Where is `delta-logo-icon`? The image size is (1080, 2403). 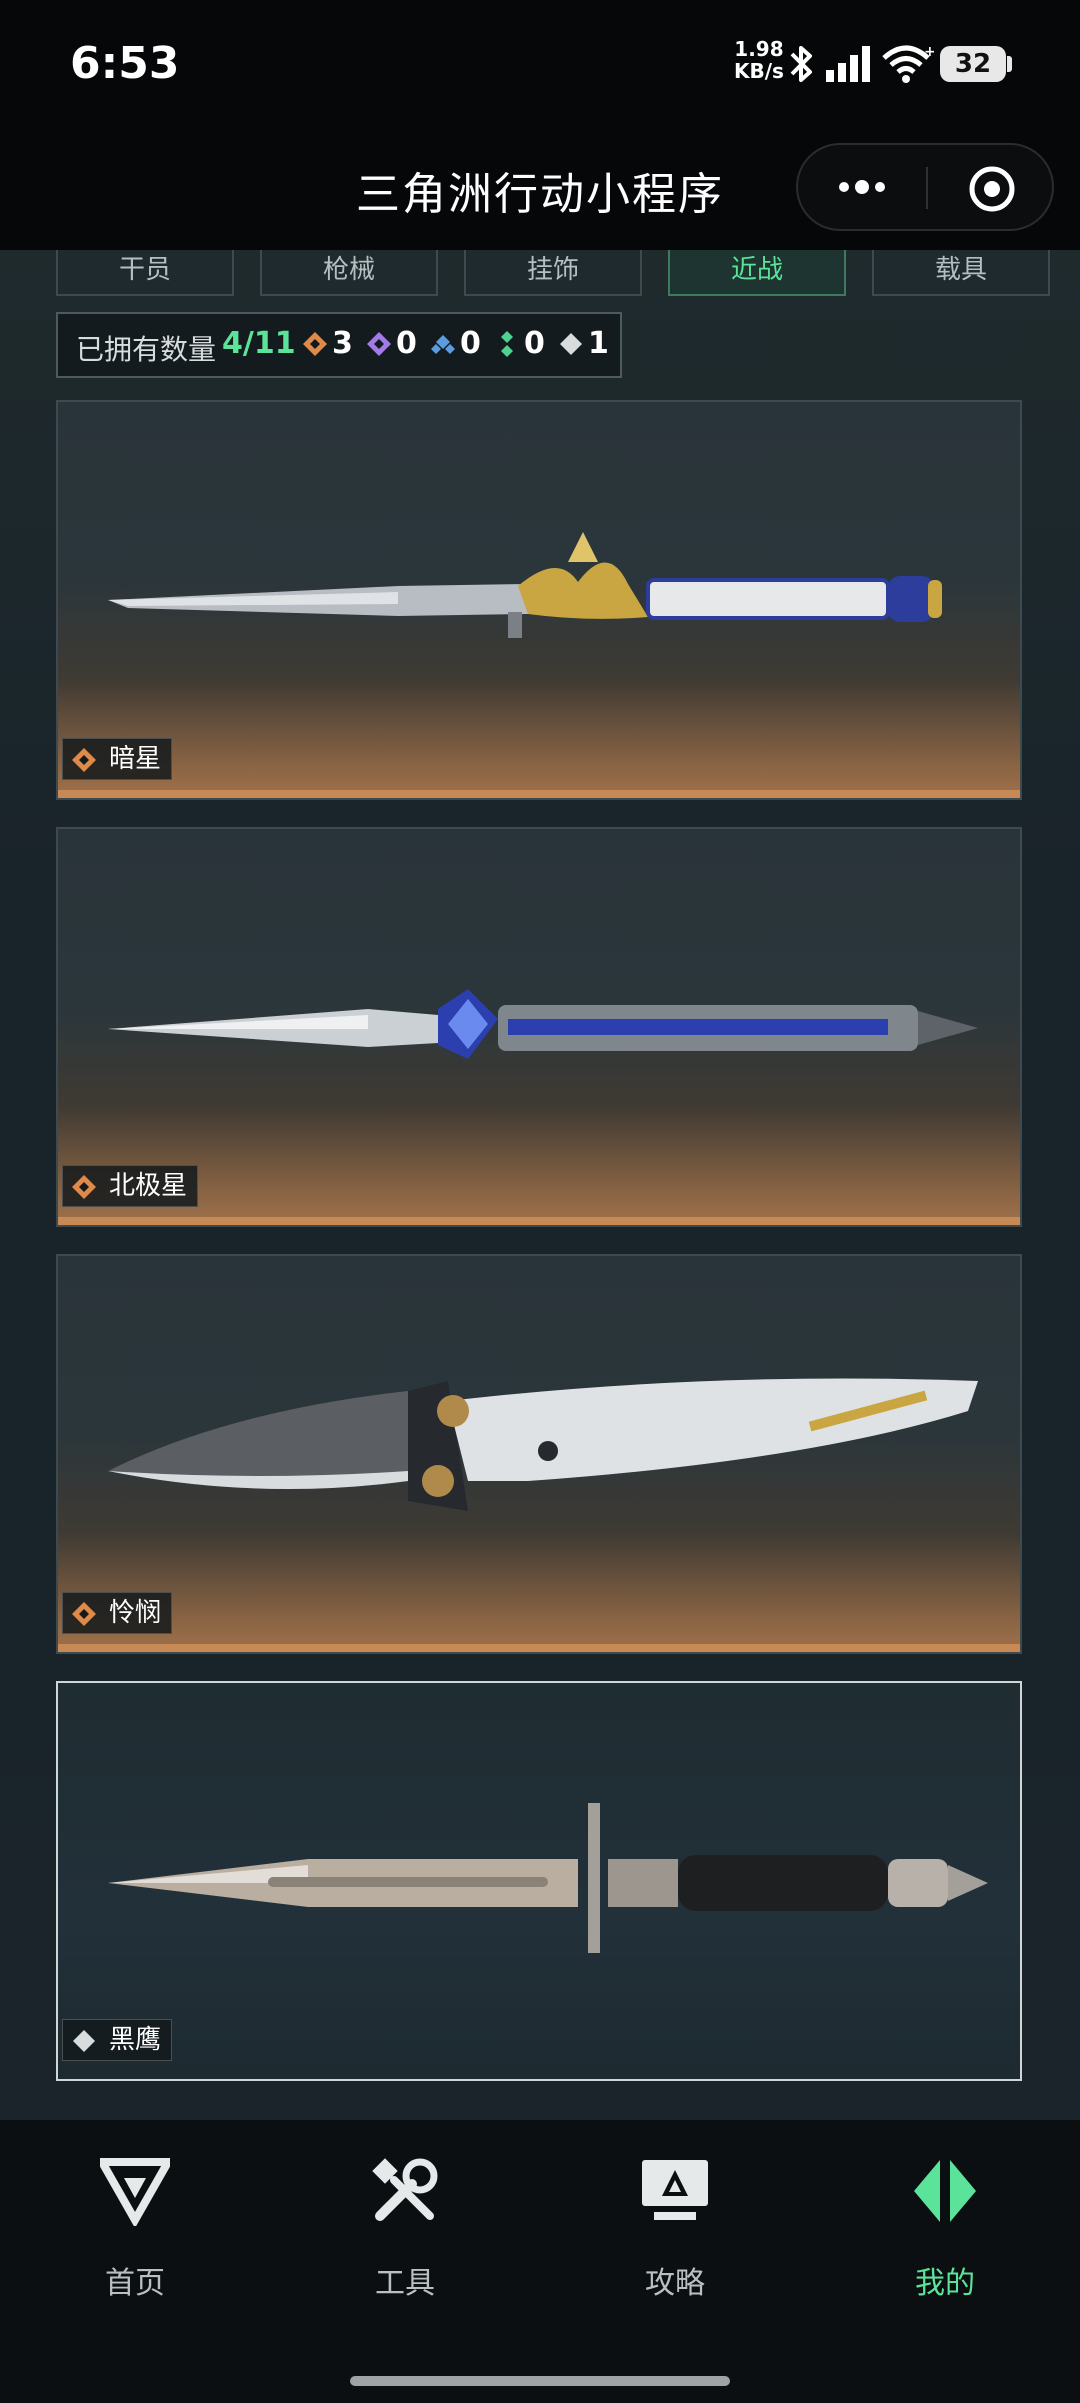 delta-logo-icon is located at coordinates (135, 2192).